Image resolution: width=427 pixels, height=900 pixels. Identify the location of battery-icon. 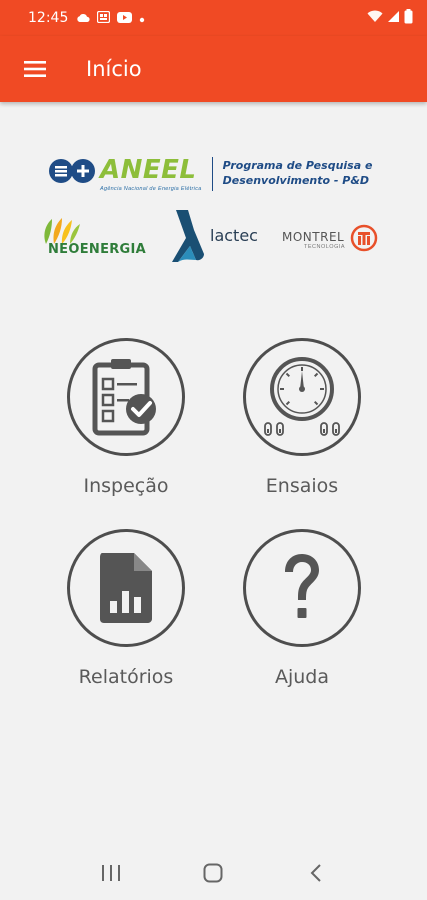
(408, 18).